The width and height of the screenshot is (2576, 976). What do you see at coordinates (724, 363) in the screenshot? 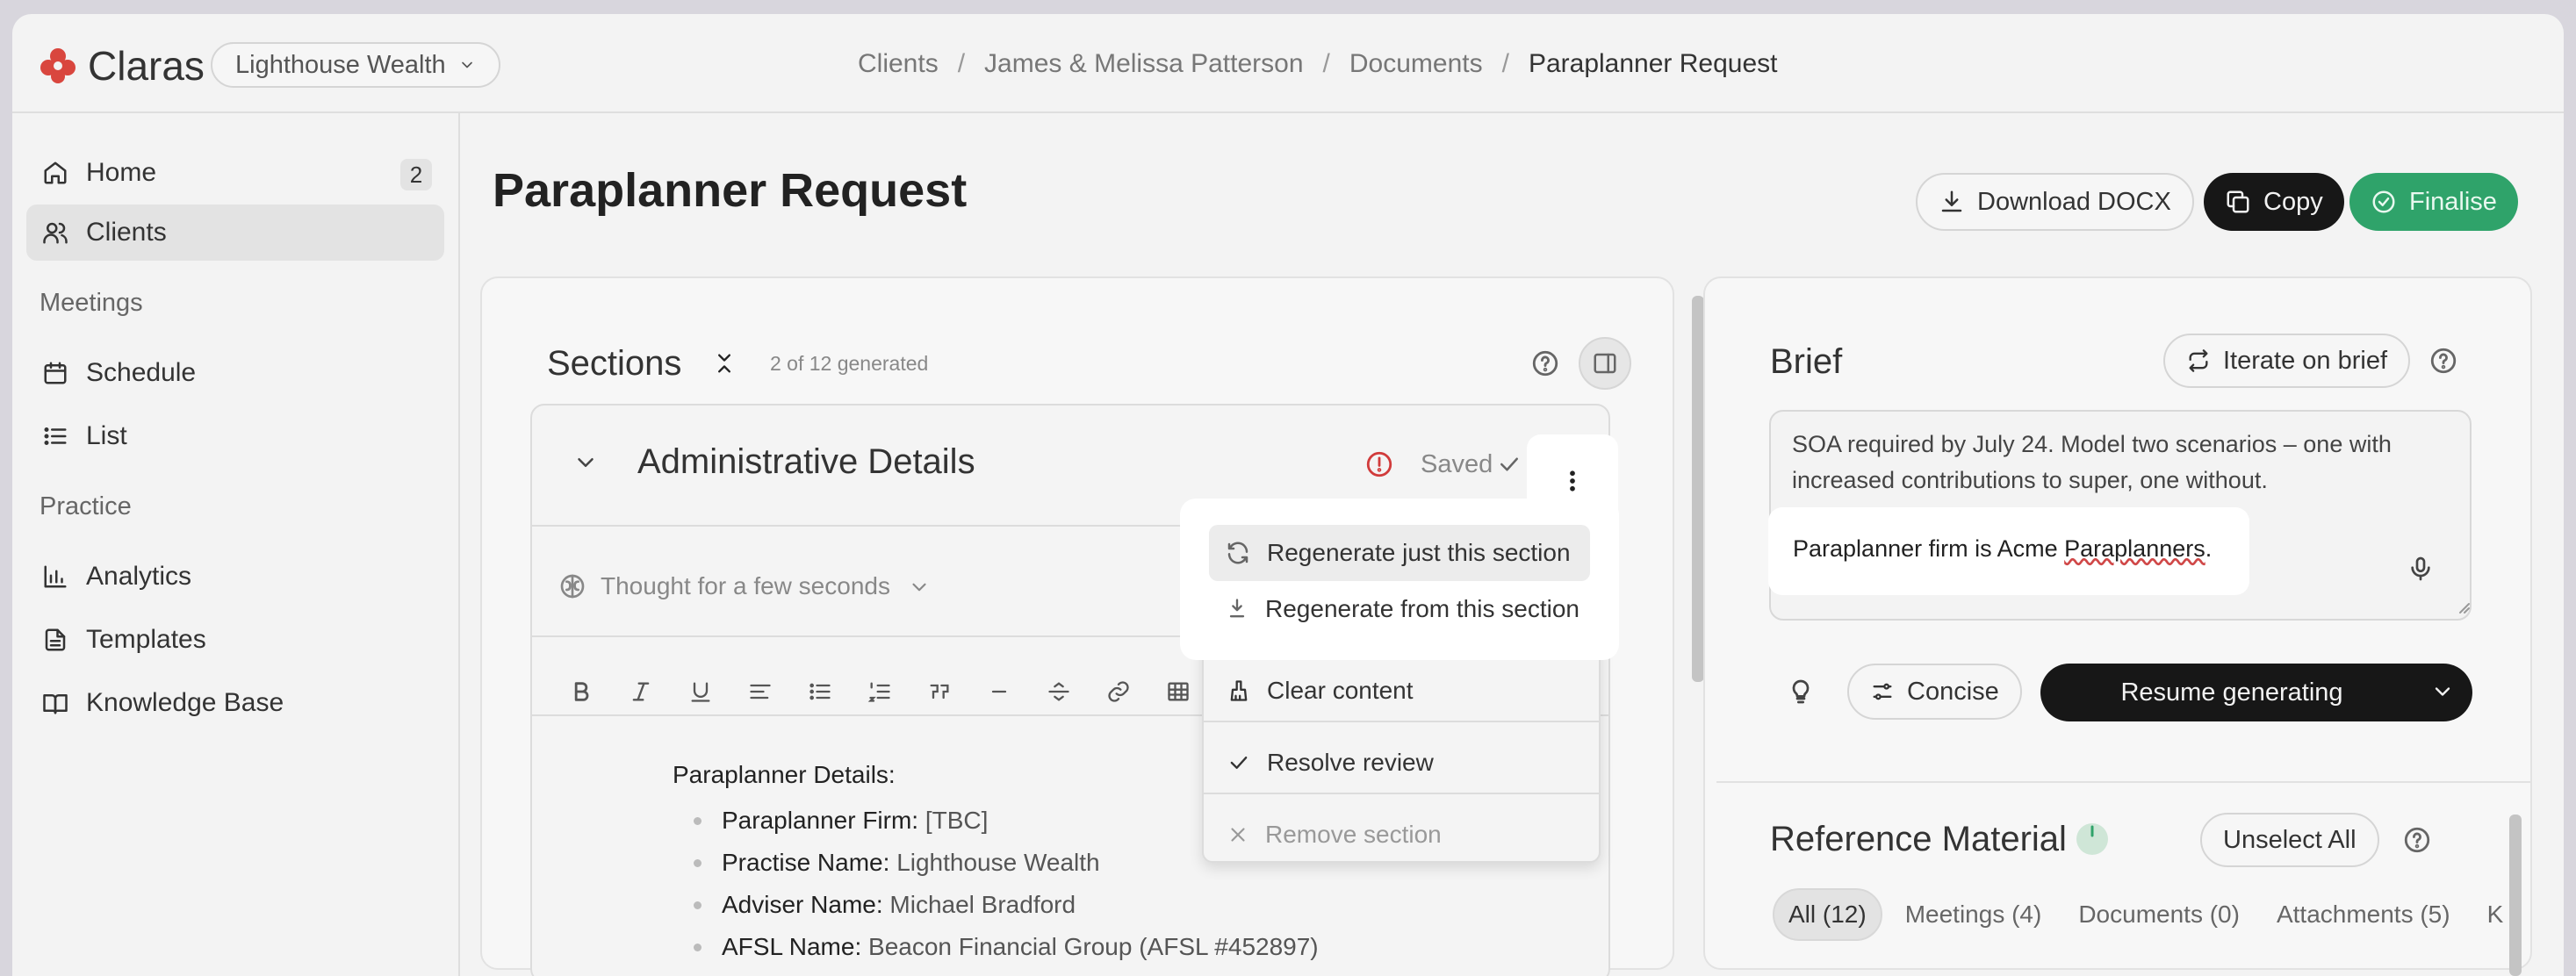
I see `collapse-all-icon` at bounding box center [724, 363].